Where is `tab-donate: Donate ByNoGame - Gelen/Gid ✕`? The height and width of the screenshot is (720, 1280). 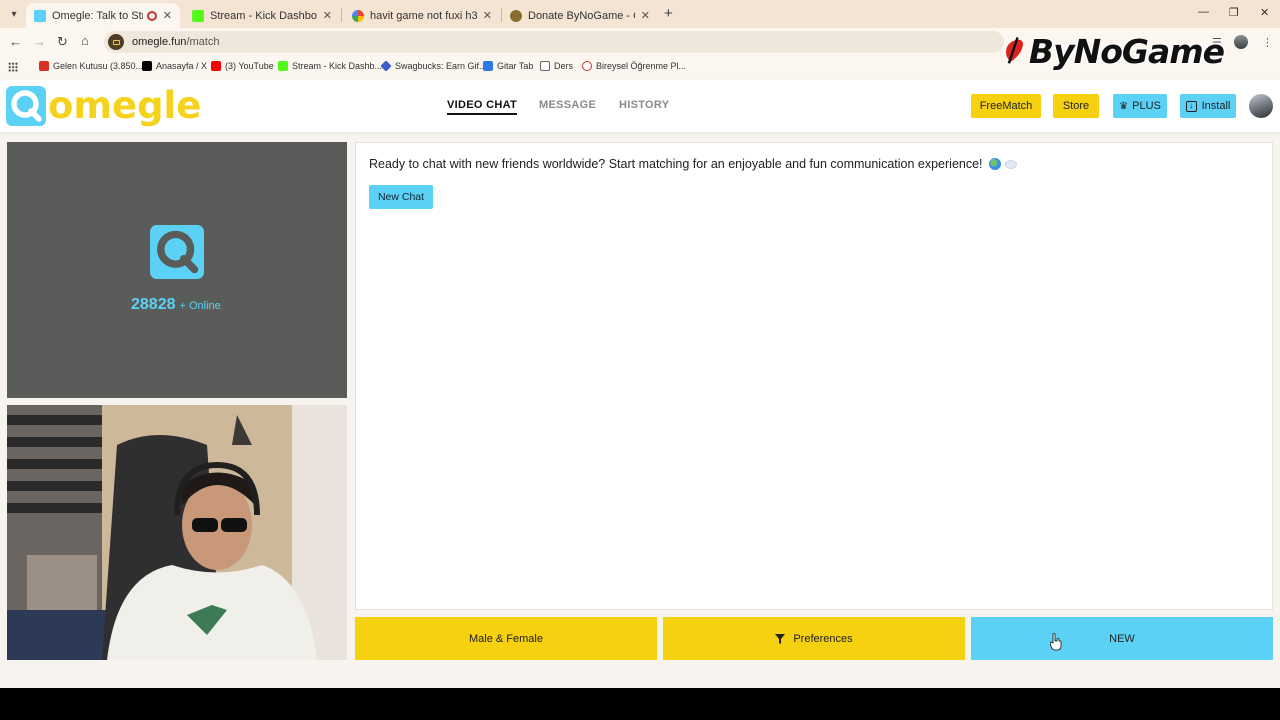
tab-donate: Donate ByNoGame - Gelen/Gid ✕ is located at coordinates (580, 15).